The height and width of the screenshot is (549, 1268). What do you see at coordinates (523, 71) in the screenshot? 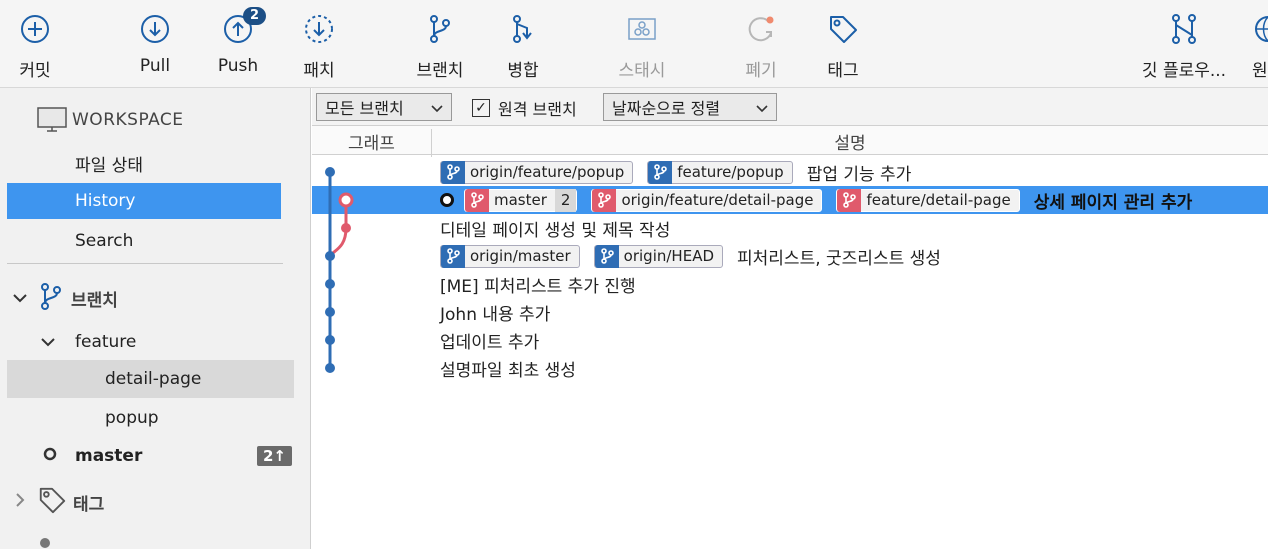
I see `merge-label: 병합` at bounding box center [523, 71].